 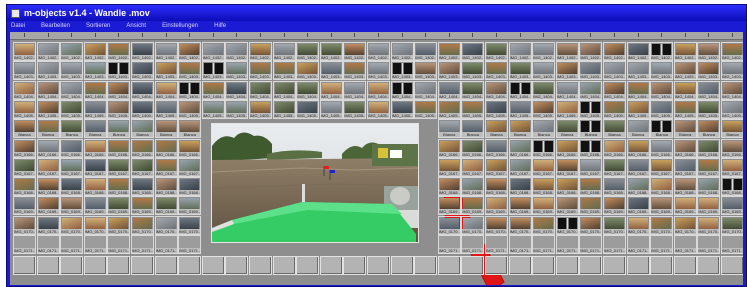 What do you see at coordinates (376, 36) in the screenshot?
I see `timeline-ruler` at bounding box center [376, 36].